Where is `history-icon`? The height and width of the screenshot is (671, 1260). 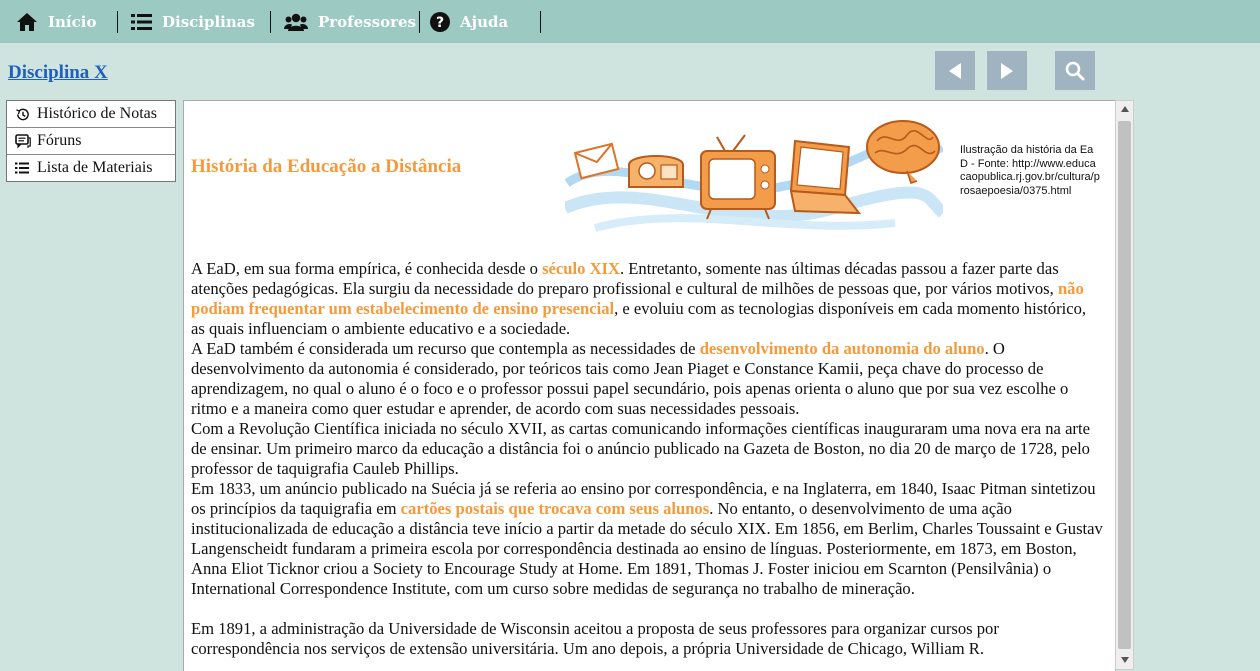
history-icon is located at coordinates (23, 114).